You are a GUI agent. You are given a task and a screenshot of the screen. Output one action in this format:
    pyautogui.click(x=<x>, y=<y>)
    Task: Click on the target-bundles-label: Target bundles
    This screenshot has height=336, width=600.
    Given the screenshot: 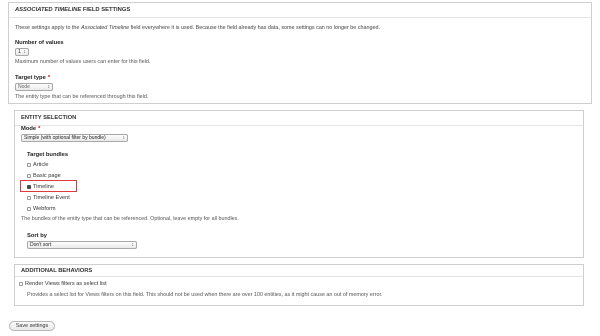 What is the action you would take?
    pyautogui.click(x=48, y=155)
    